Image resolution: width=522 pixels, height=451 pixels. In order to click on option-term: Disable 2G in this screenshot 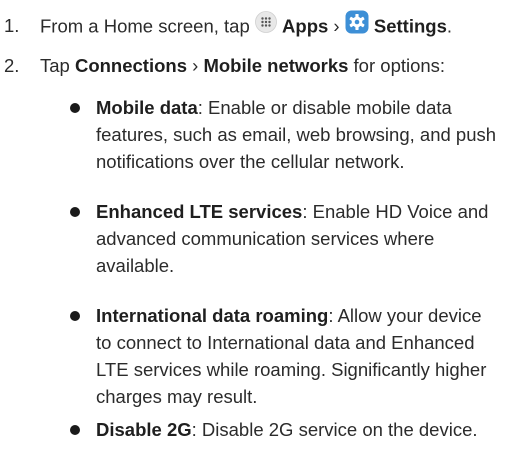, I will do `click(144, 429)`.